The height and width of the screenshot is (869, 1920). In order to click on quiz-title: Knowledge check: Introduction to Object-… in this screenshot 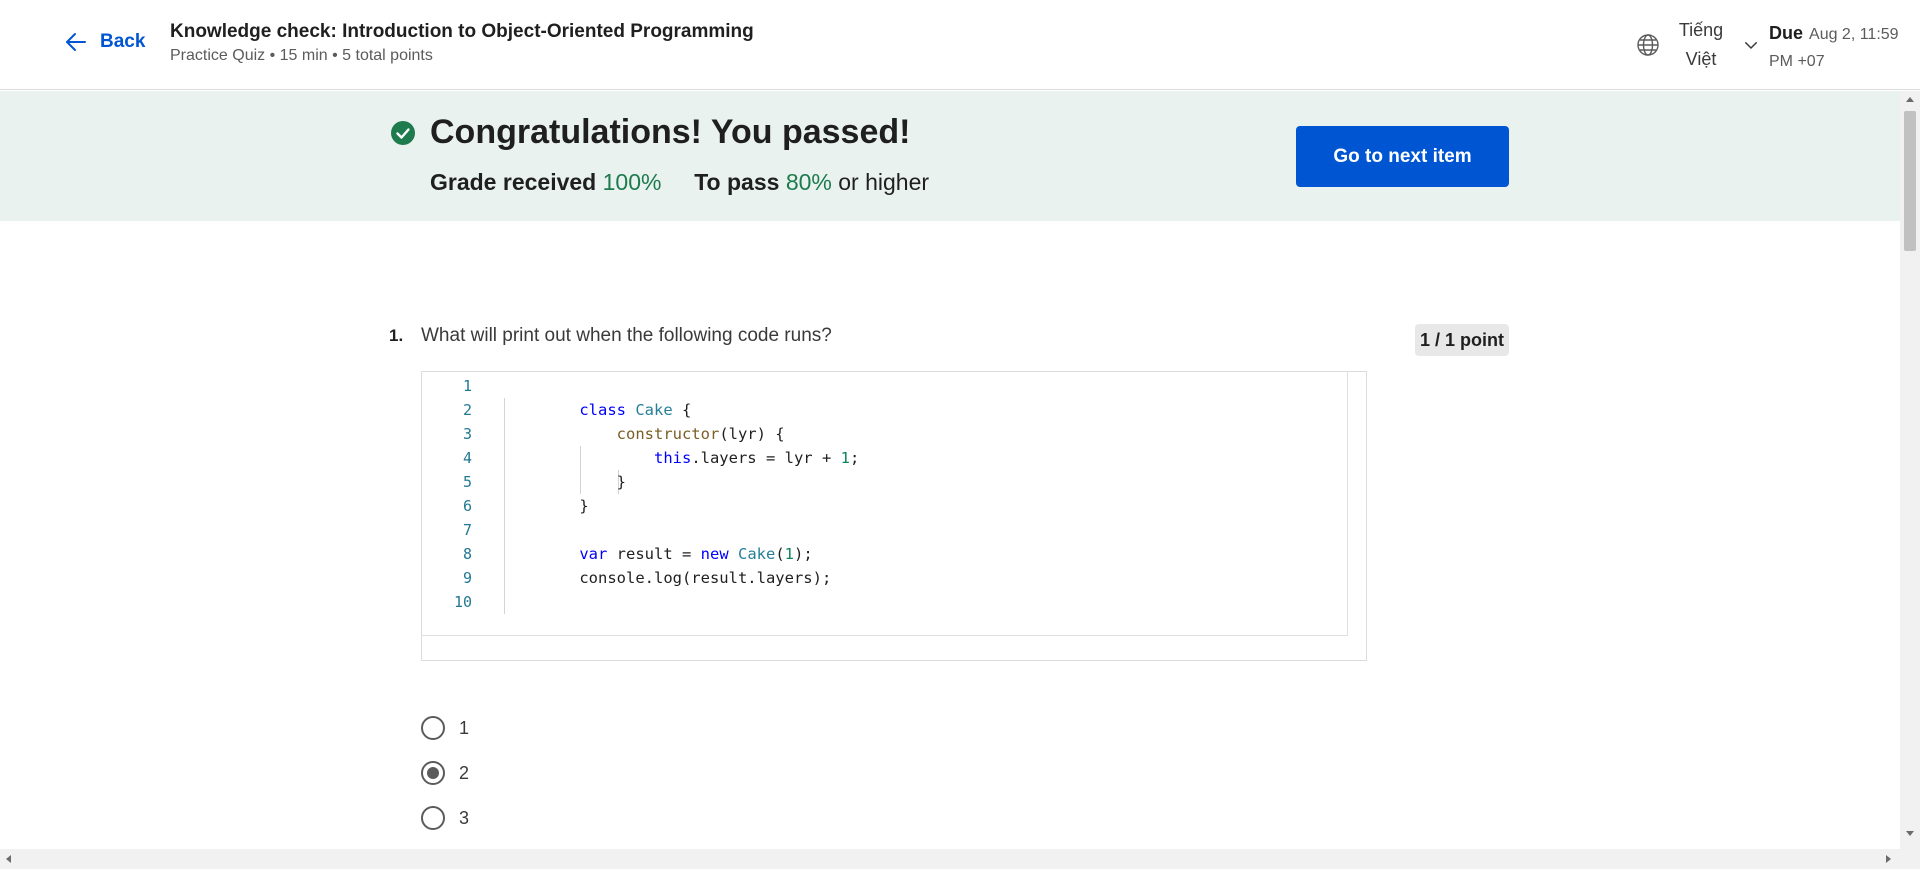, I will do `click(462, 31)`.